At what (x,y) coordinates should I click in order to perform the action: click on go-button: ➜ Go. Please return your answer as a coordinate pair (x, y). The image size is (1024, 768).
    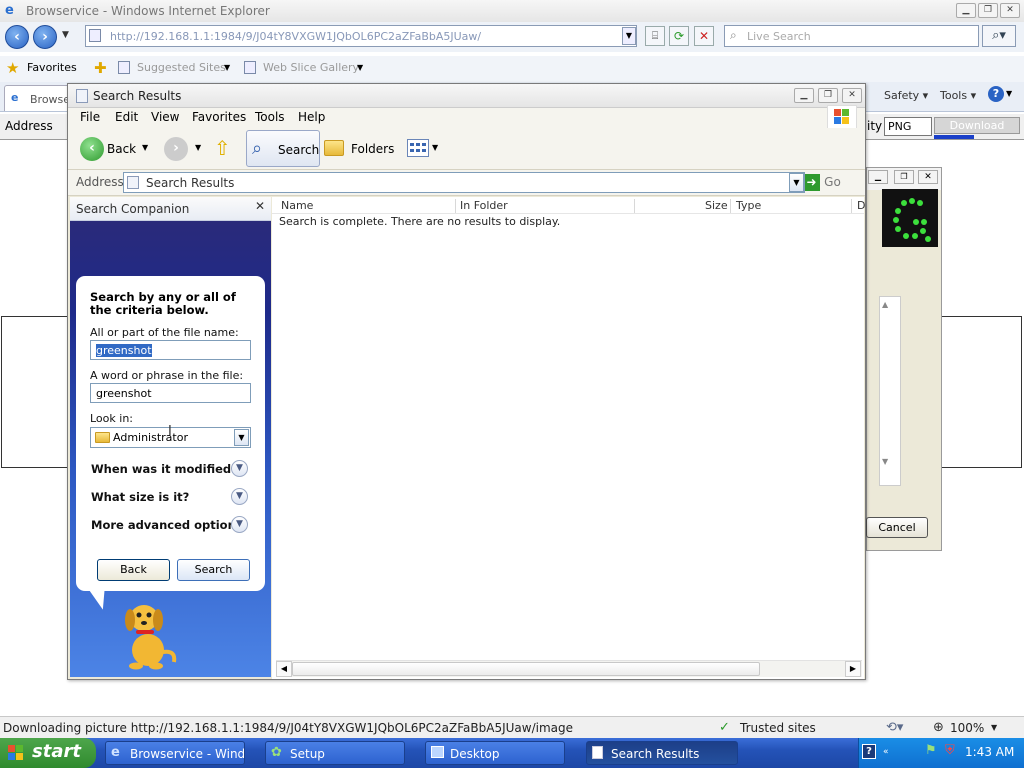
    Looking at the image, I should click on (822, 182).